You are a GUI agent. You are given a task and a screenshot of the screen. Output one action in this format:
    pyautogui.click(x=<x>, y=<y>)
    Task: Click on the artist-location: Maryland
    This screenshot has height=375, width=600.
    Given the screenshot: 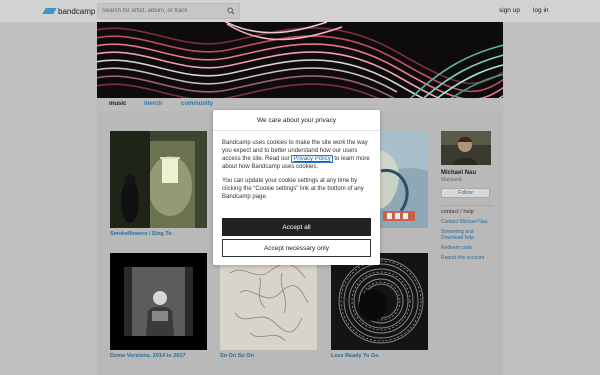 What is the action you would take?
    pyautogui.click(x=451, y=180)
    